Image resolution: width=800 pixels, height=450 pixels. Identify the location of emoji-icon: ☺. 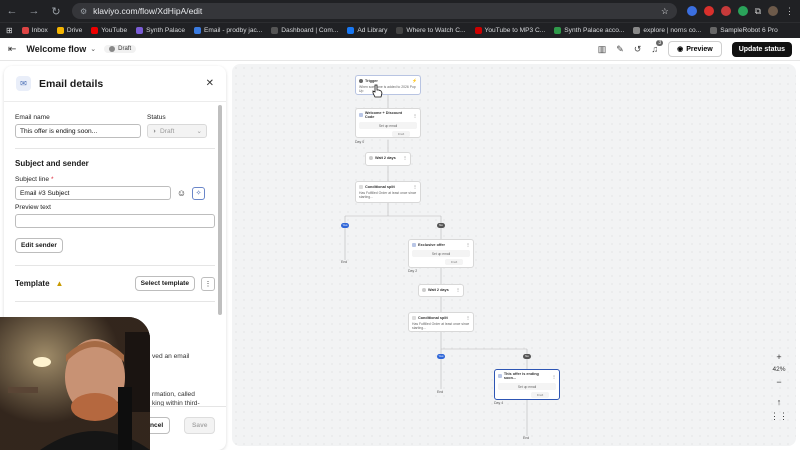
(181, 193).